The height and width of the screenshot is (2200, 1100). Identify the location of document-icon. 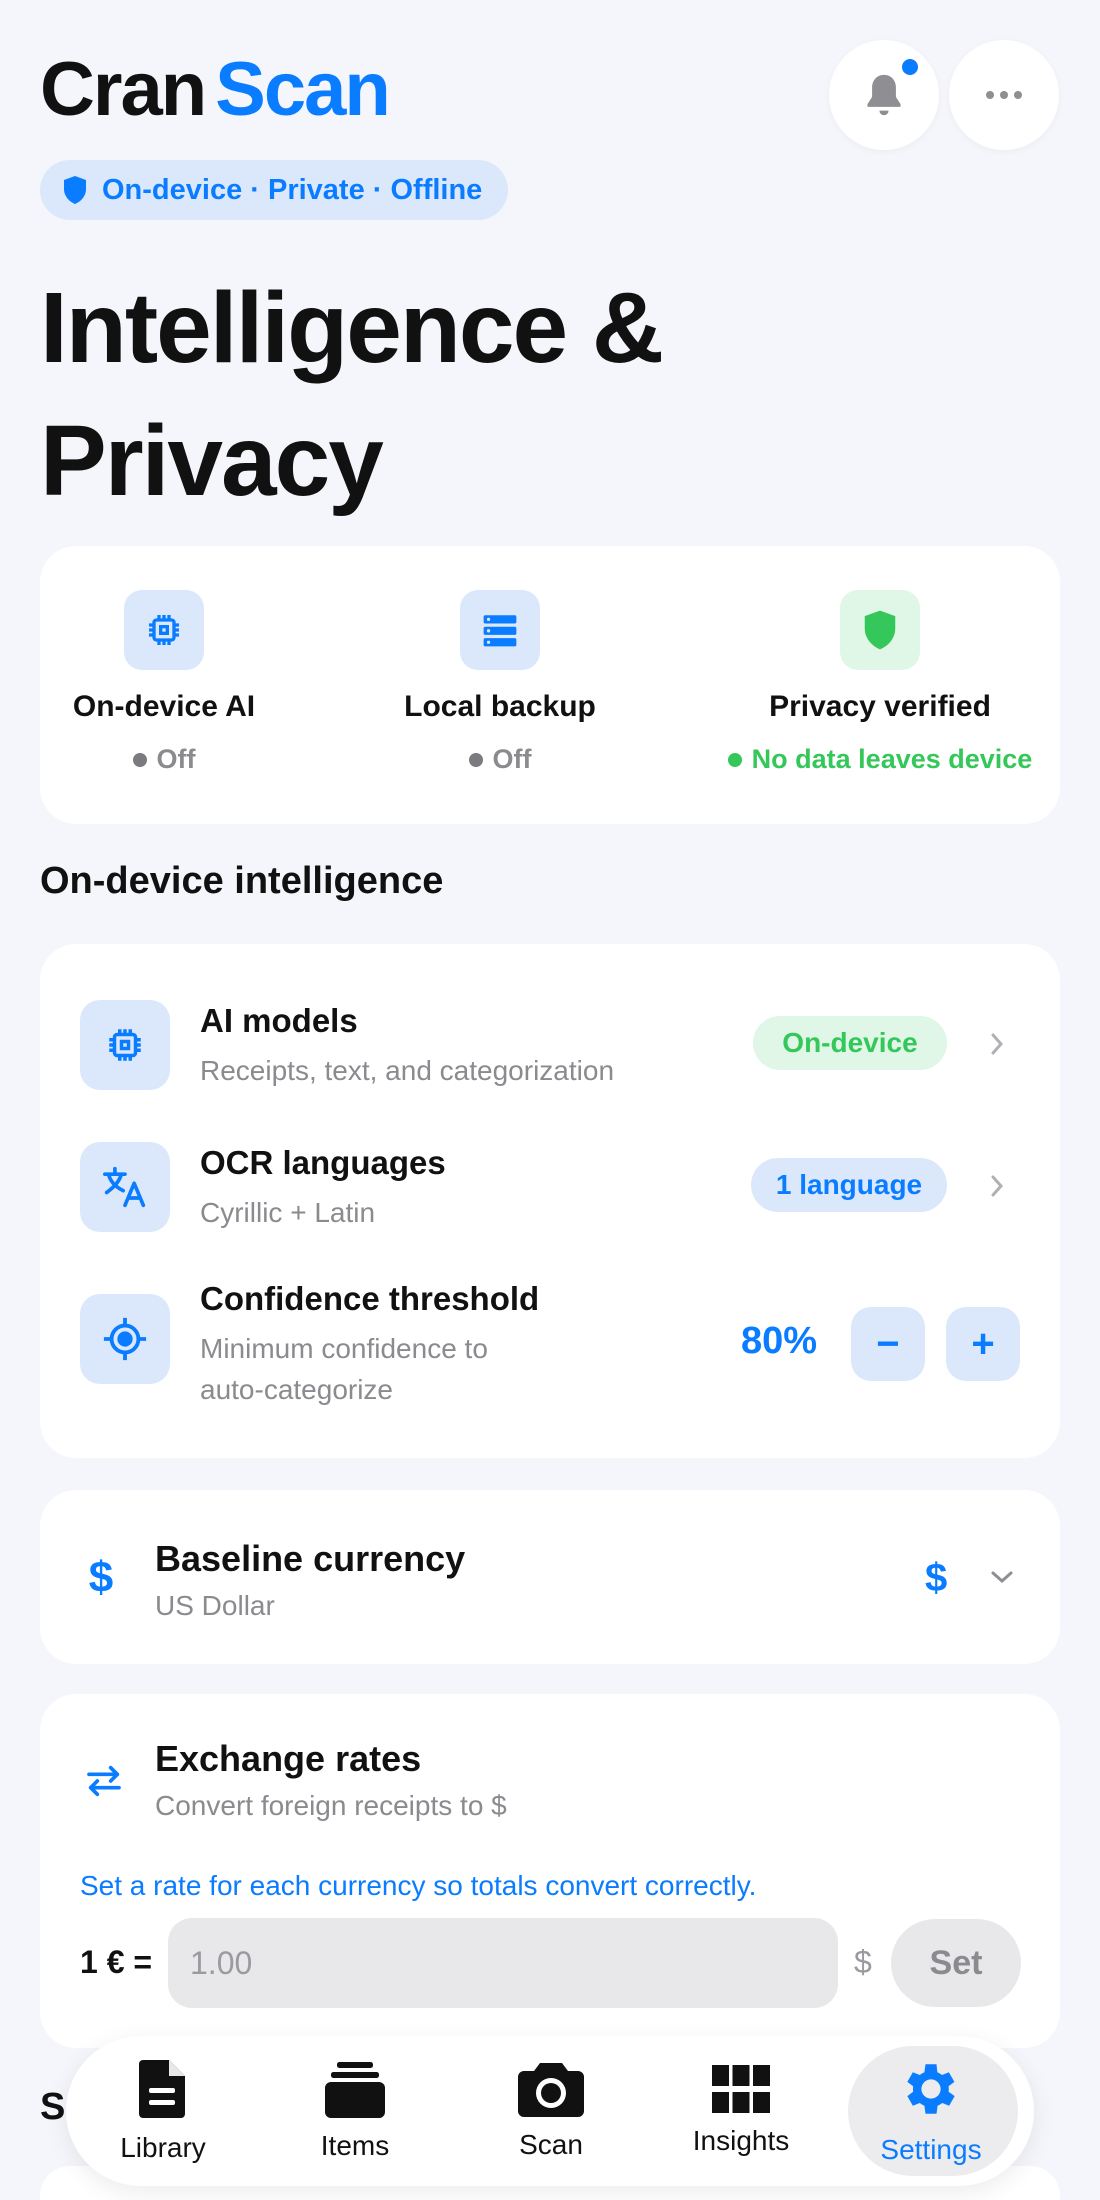
(162, 2089).